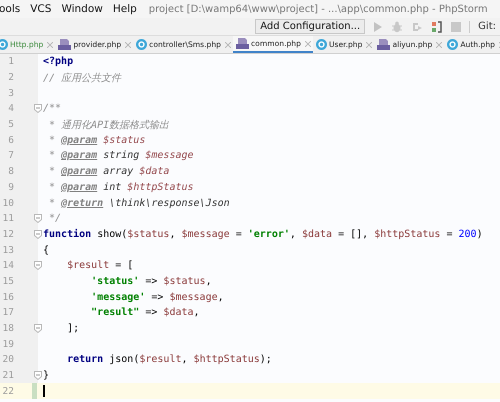 The image size is (500, 402). What do you see at coordinates (397, 26) in the screenshot?
I see `bug-icon` at bounding box center [397, 26].